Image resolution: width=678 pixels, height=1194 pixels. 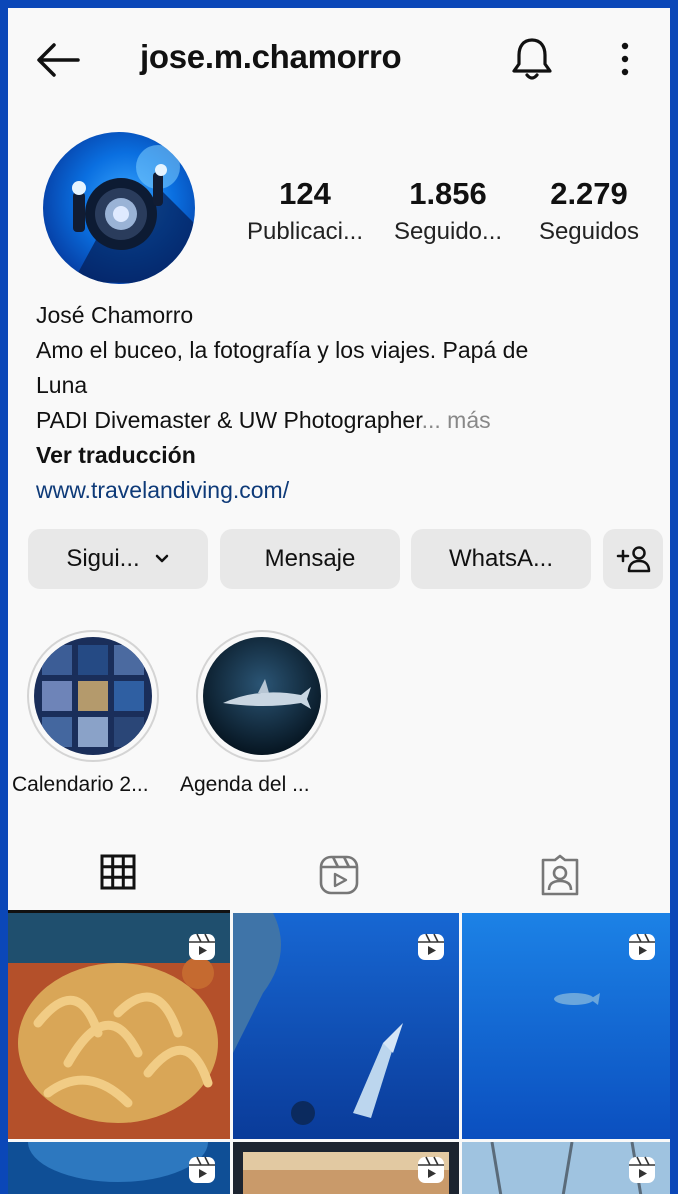 I want to click on back-arrow-icon, so click(x=58, y=60).